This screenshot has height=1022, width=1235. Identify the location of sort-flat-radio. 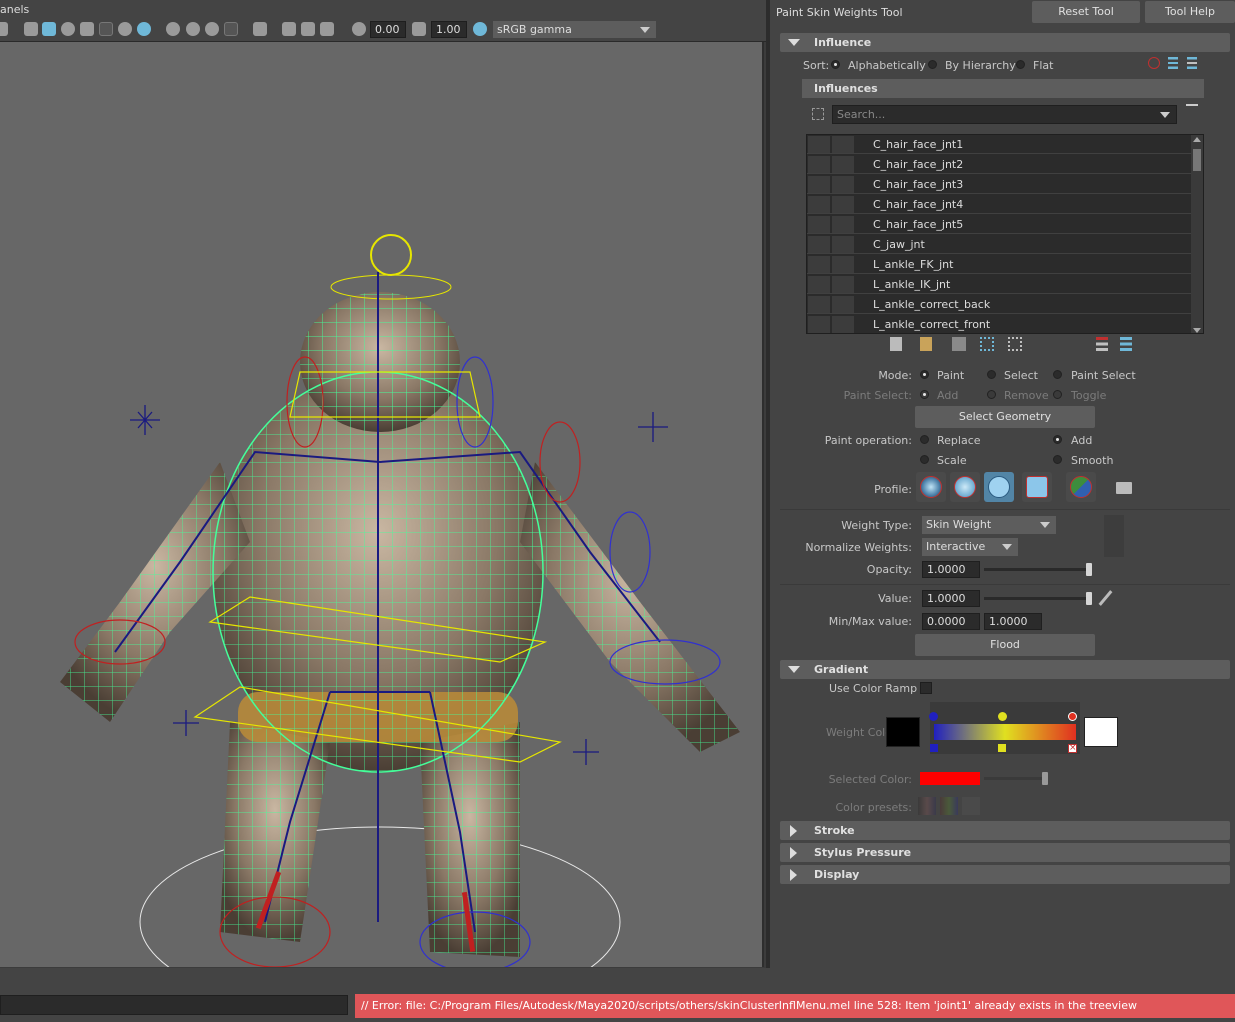
(1020, 64).